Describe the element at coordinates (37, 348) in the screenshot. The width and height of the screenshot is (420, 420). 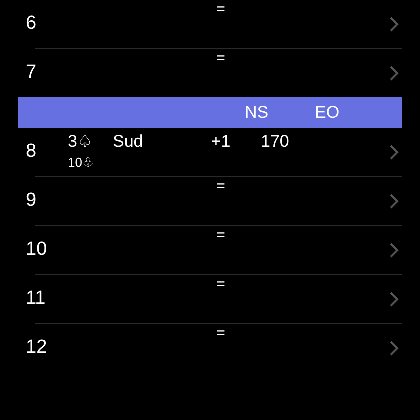
I see `board-number: 12` at that location.